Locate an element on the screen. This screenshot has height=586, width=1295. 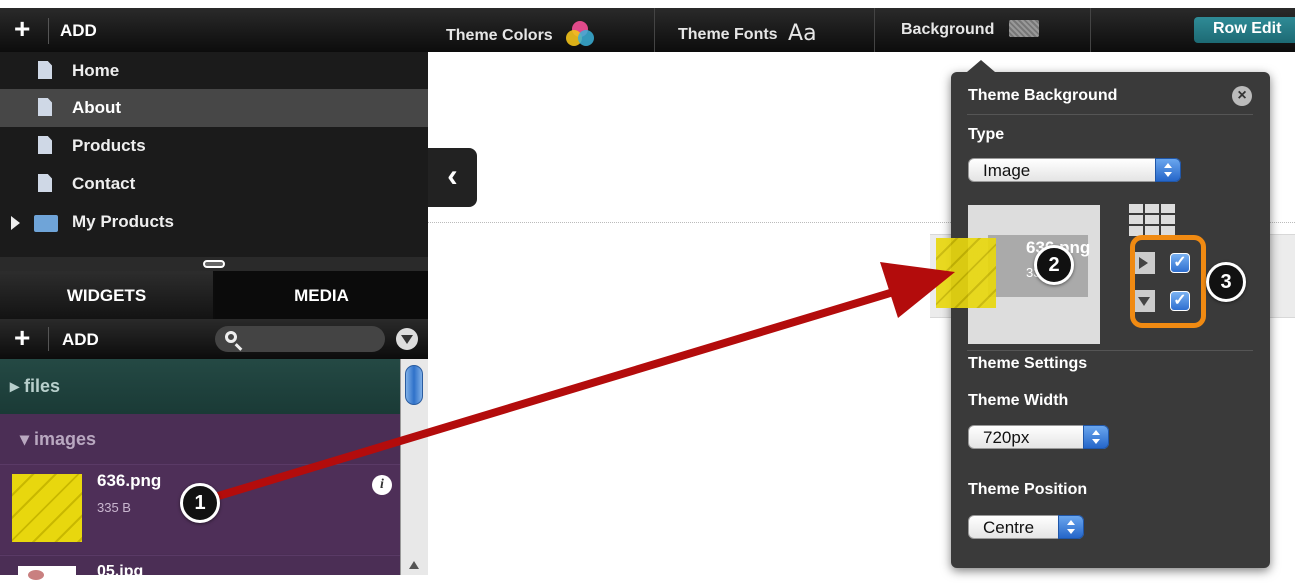
page-label: My Products is located at coordinates (123, 221).